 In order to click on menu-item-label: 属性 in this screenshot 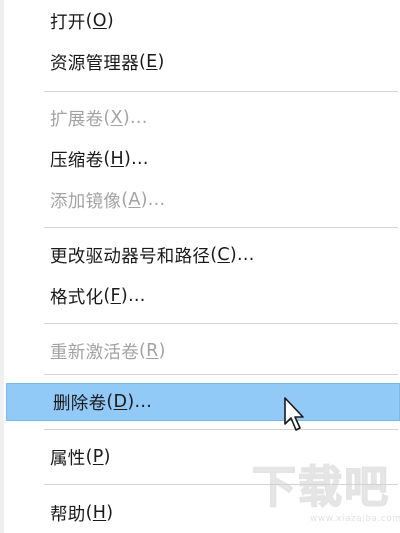, I will do `click(68, 458)`.